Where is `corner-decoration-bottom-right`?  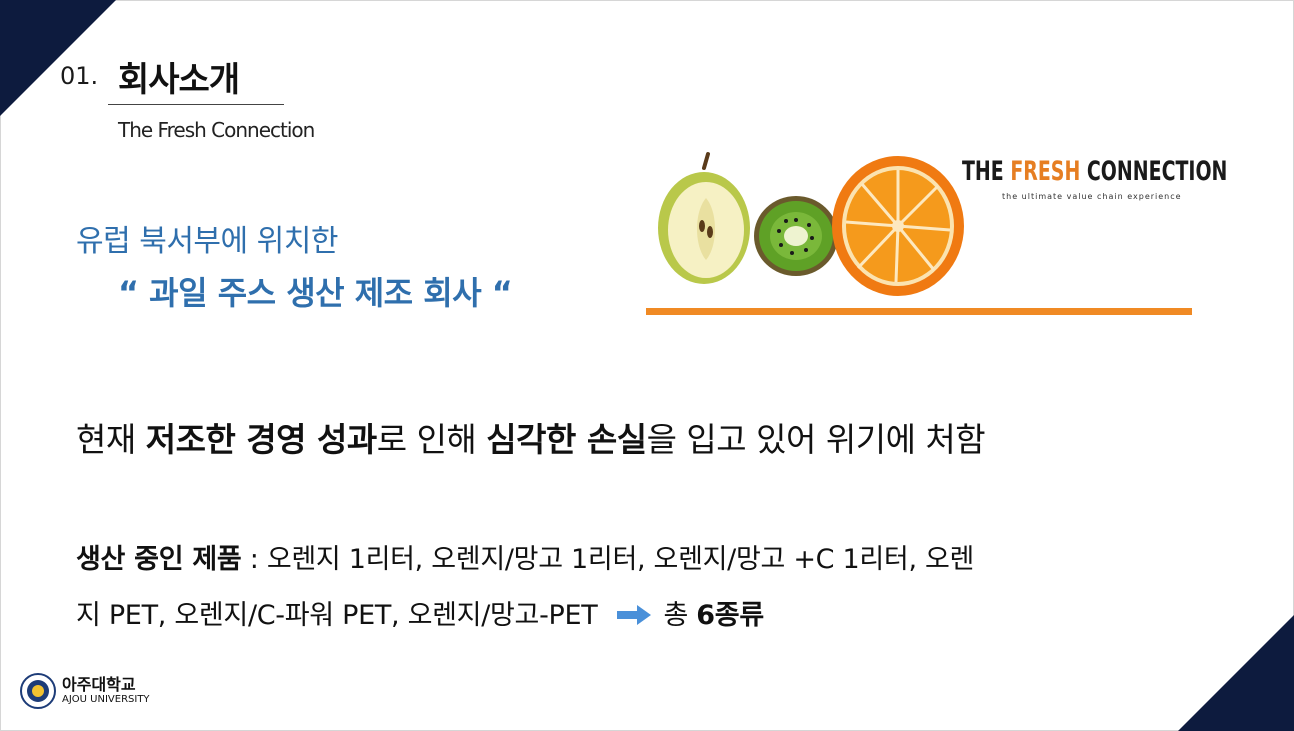
corner-decoration-bottom-right is located at coordinates (1236, 673).